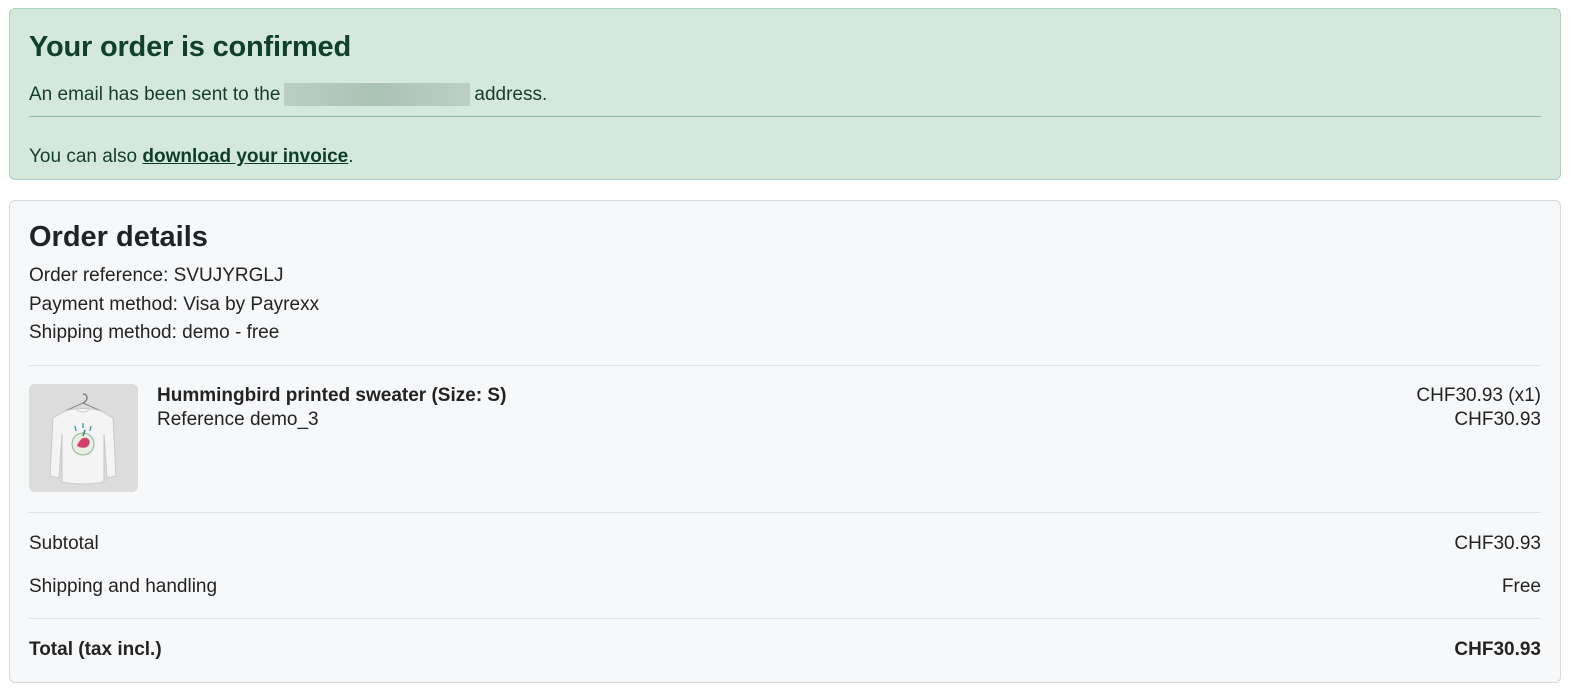 The height and width of the screenshot is (691, 1571). I want to click on product-divider, so click(785, 512).